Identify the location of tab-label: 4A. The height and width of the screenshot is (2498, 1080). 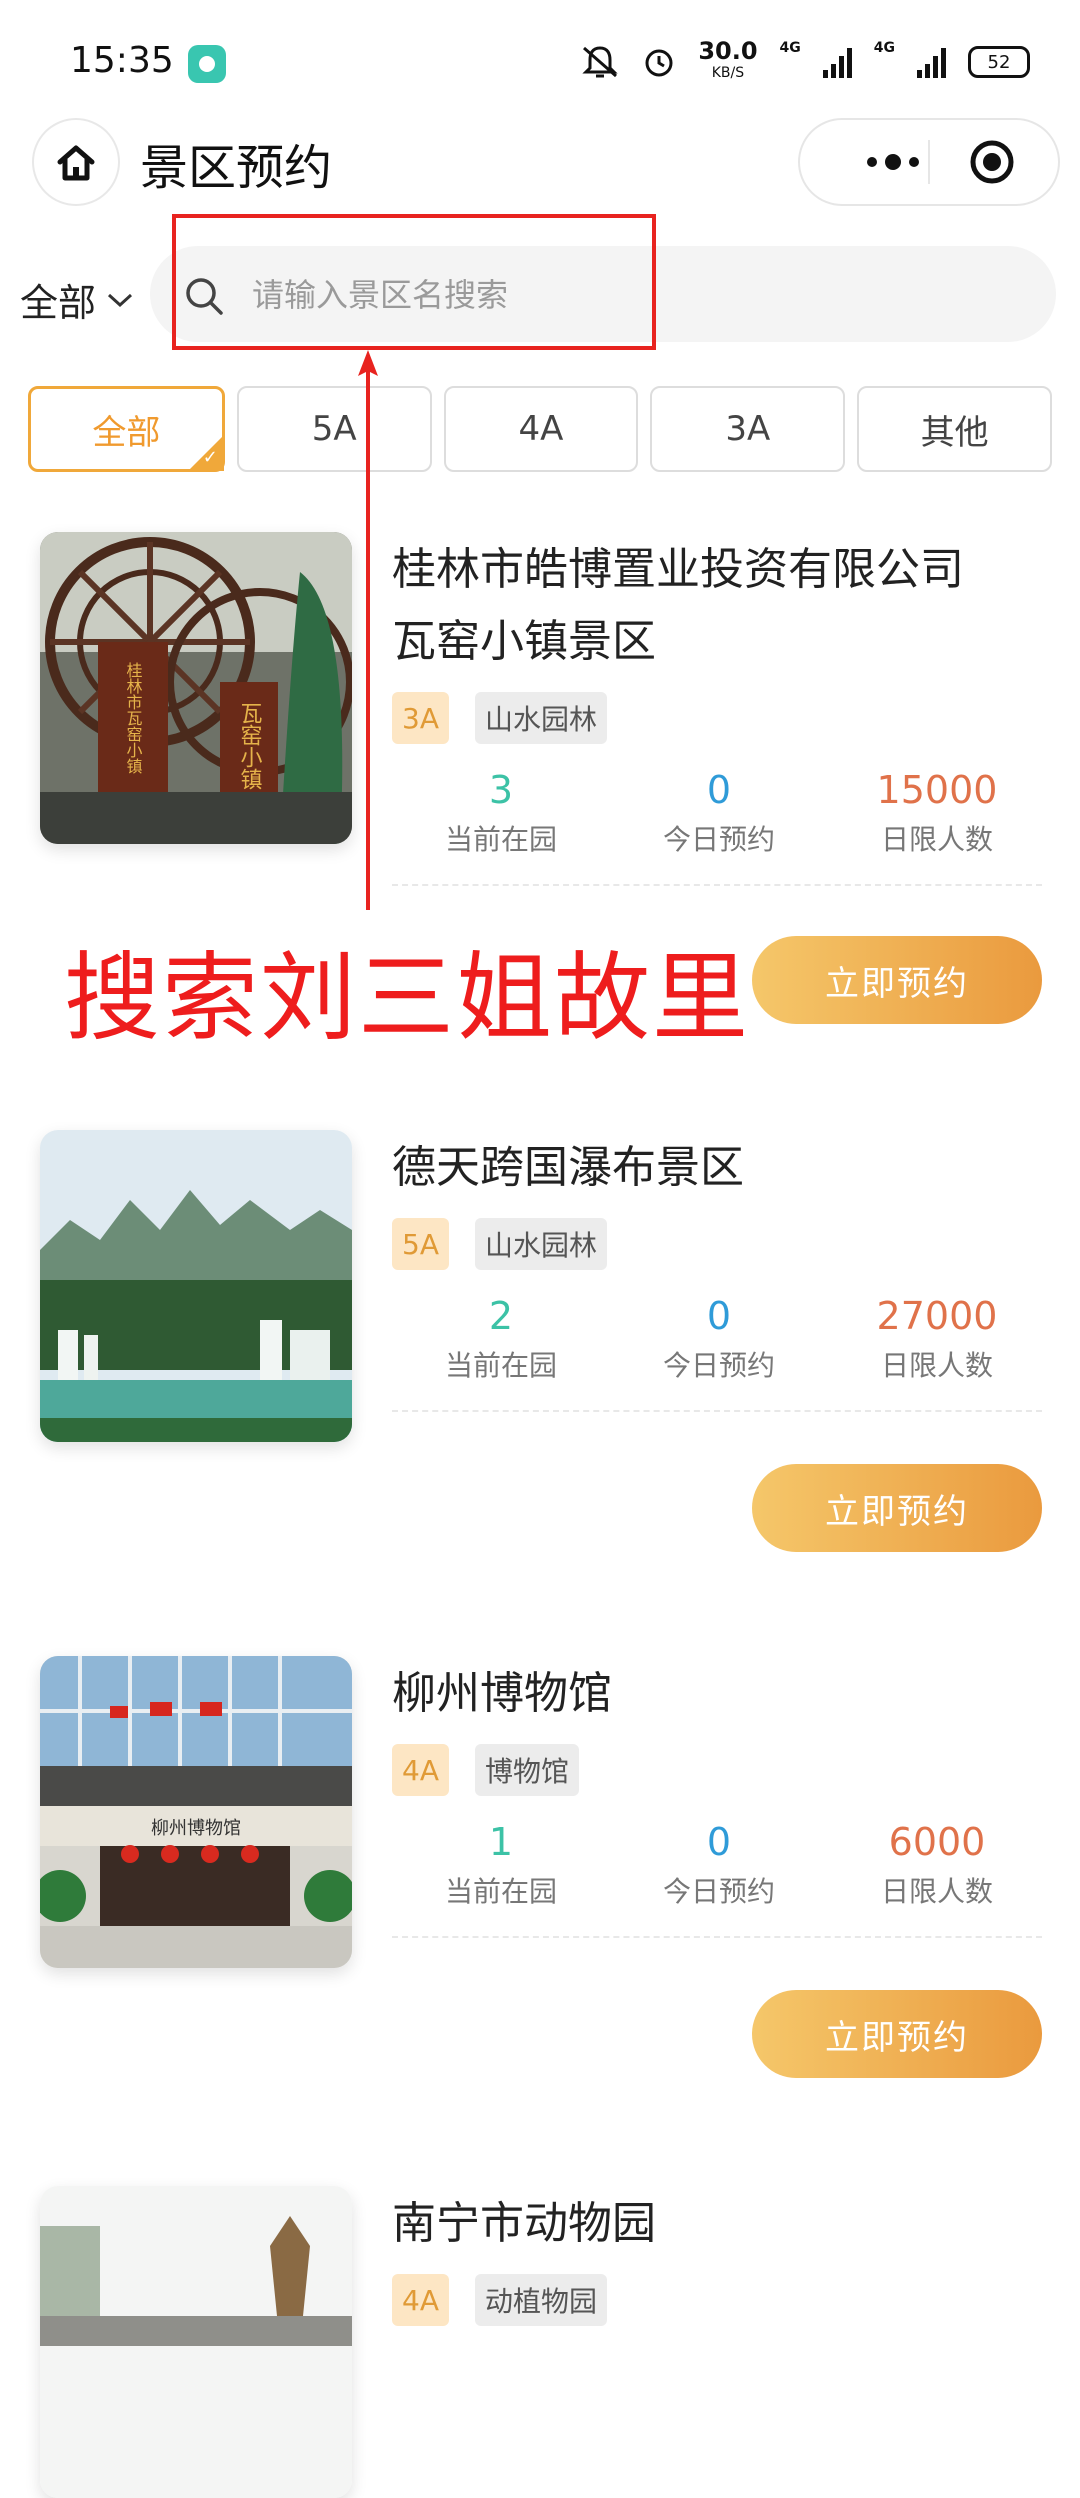
(541, 429).